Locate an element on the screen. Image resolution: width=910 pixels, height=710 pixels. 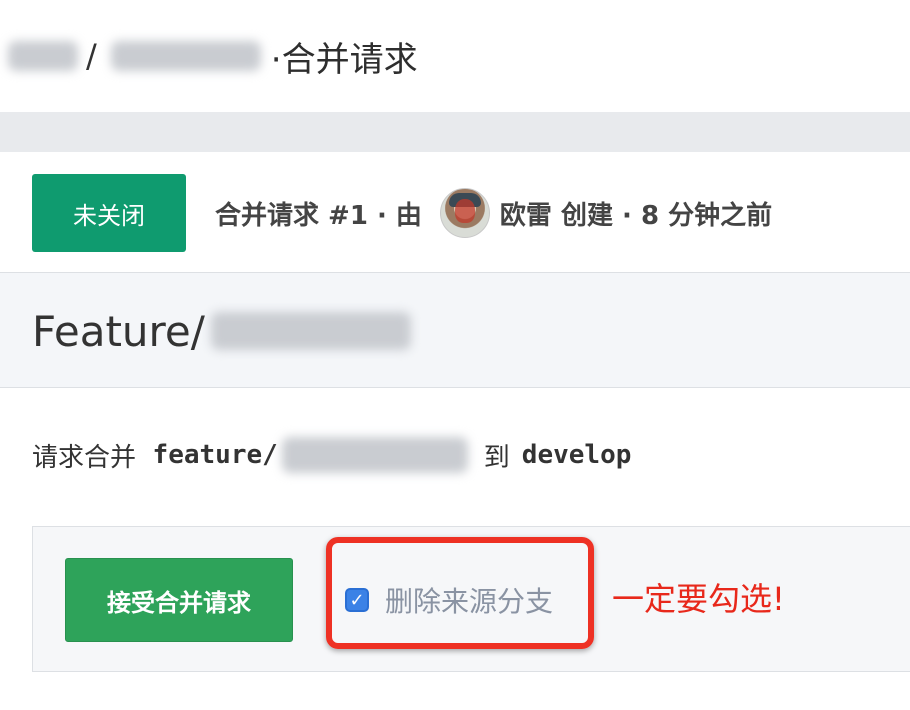
accept-merge-button: 接受合并请求 is located at coordinates (179, 600).